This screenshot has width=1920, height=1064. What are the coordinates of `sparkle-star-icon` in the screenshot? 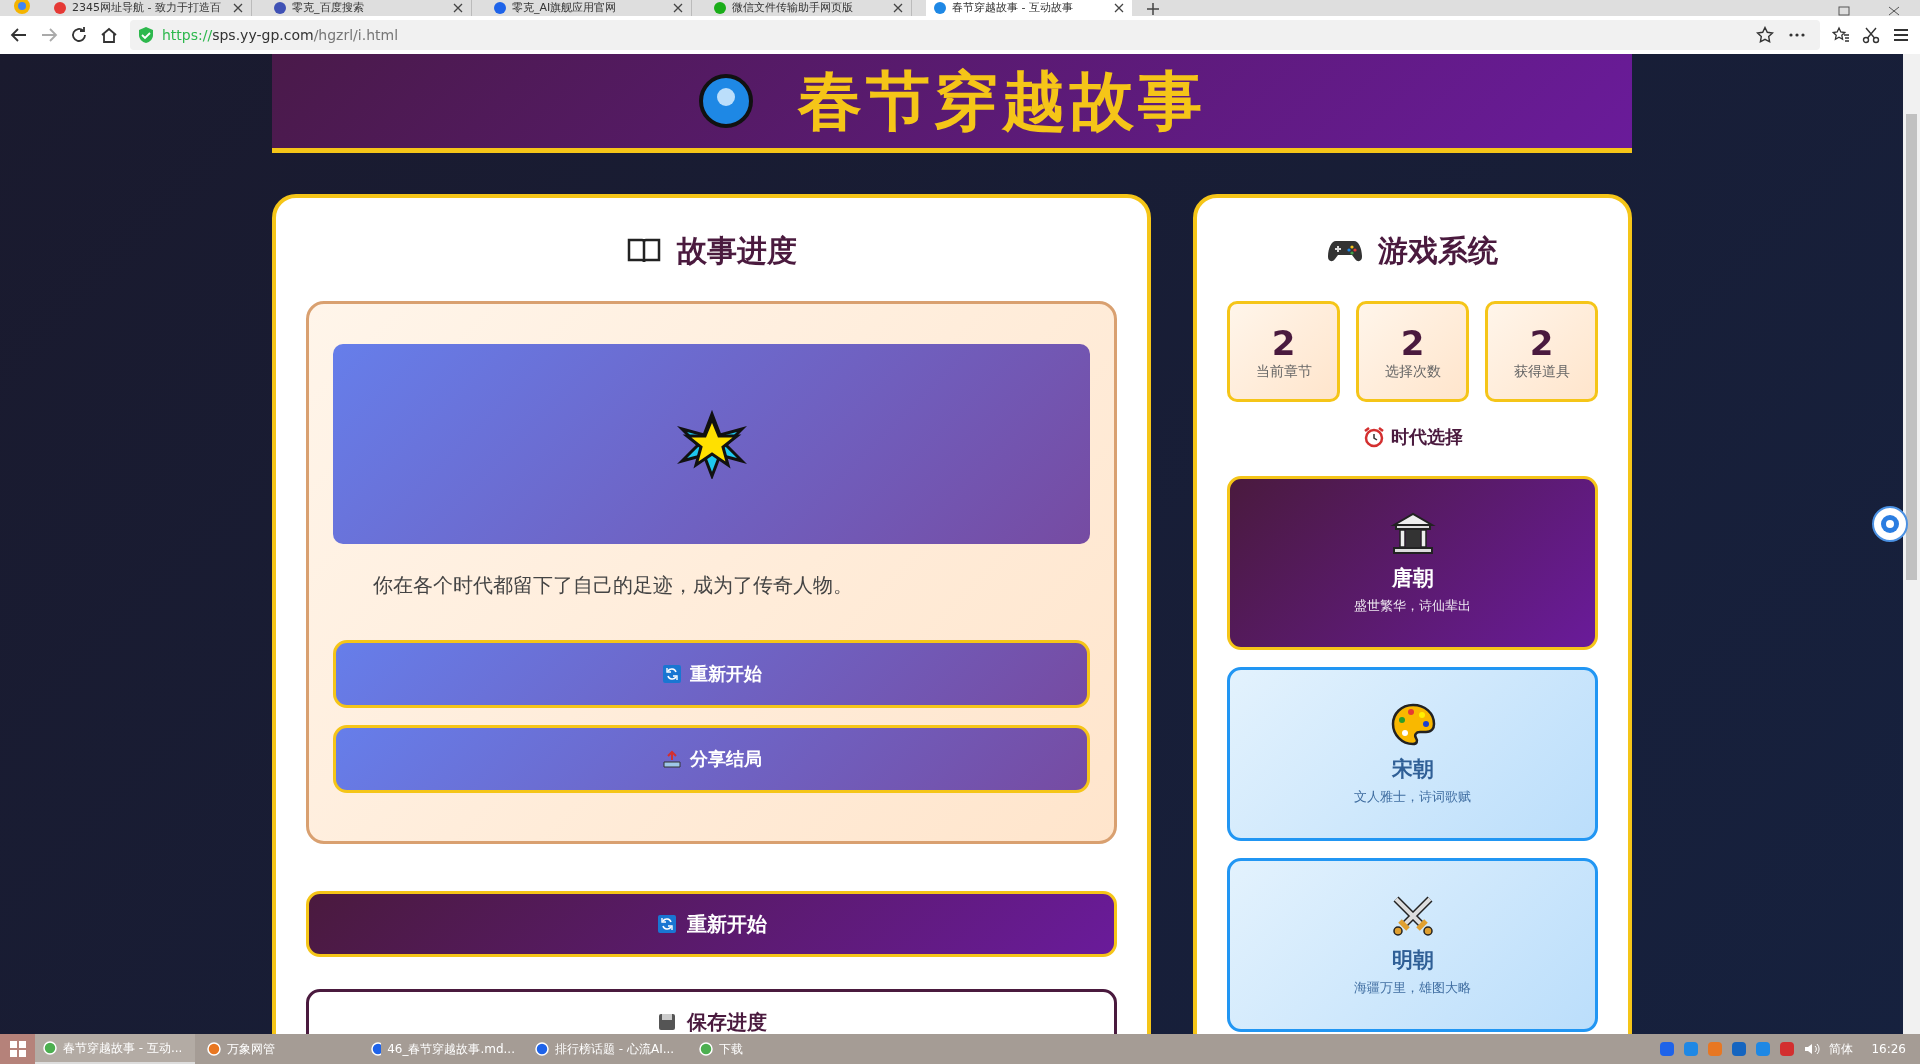 It's located at (711, 444).